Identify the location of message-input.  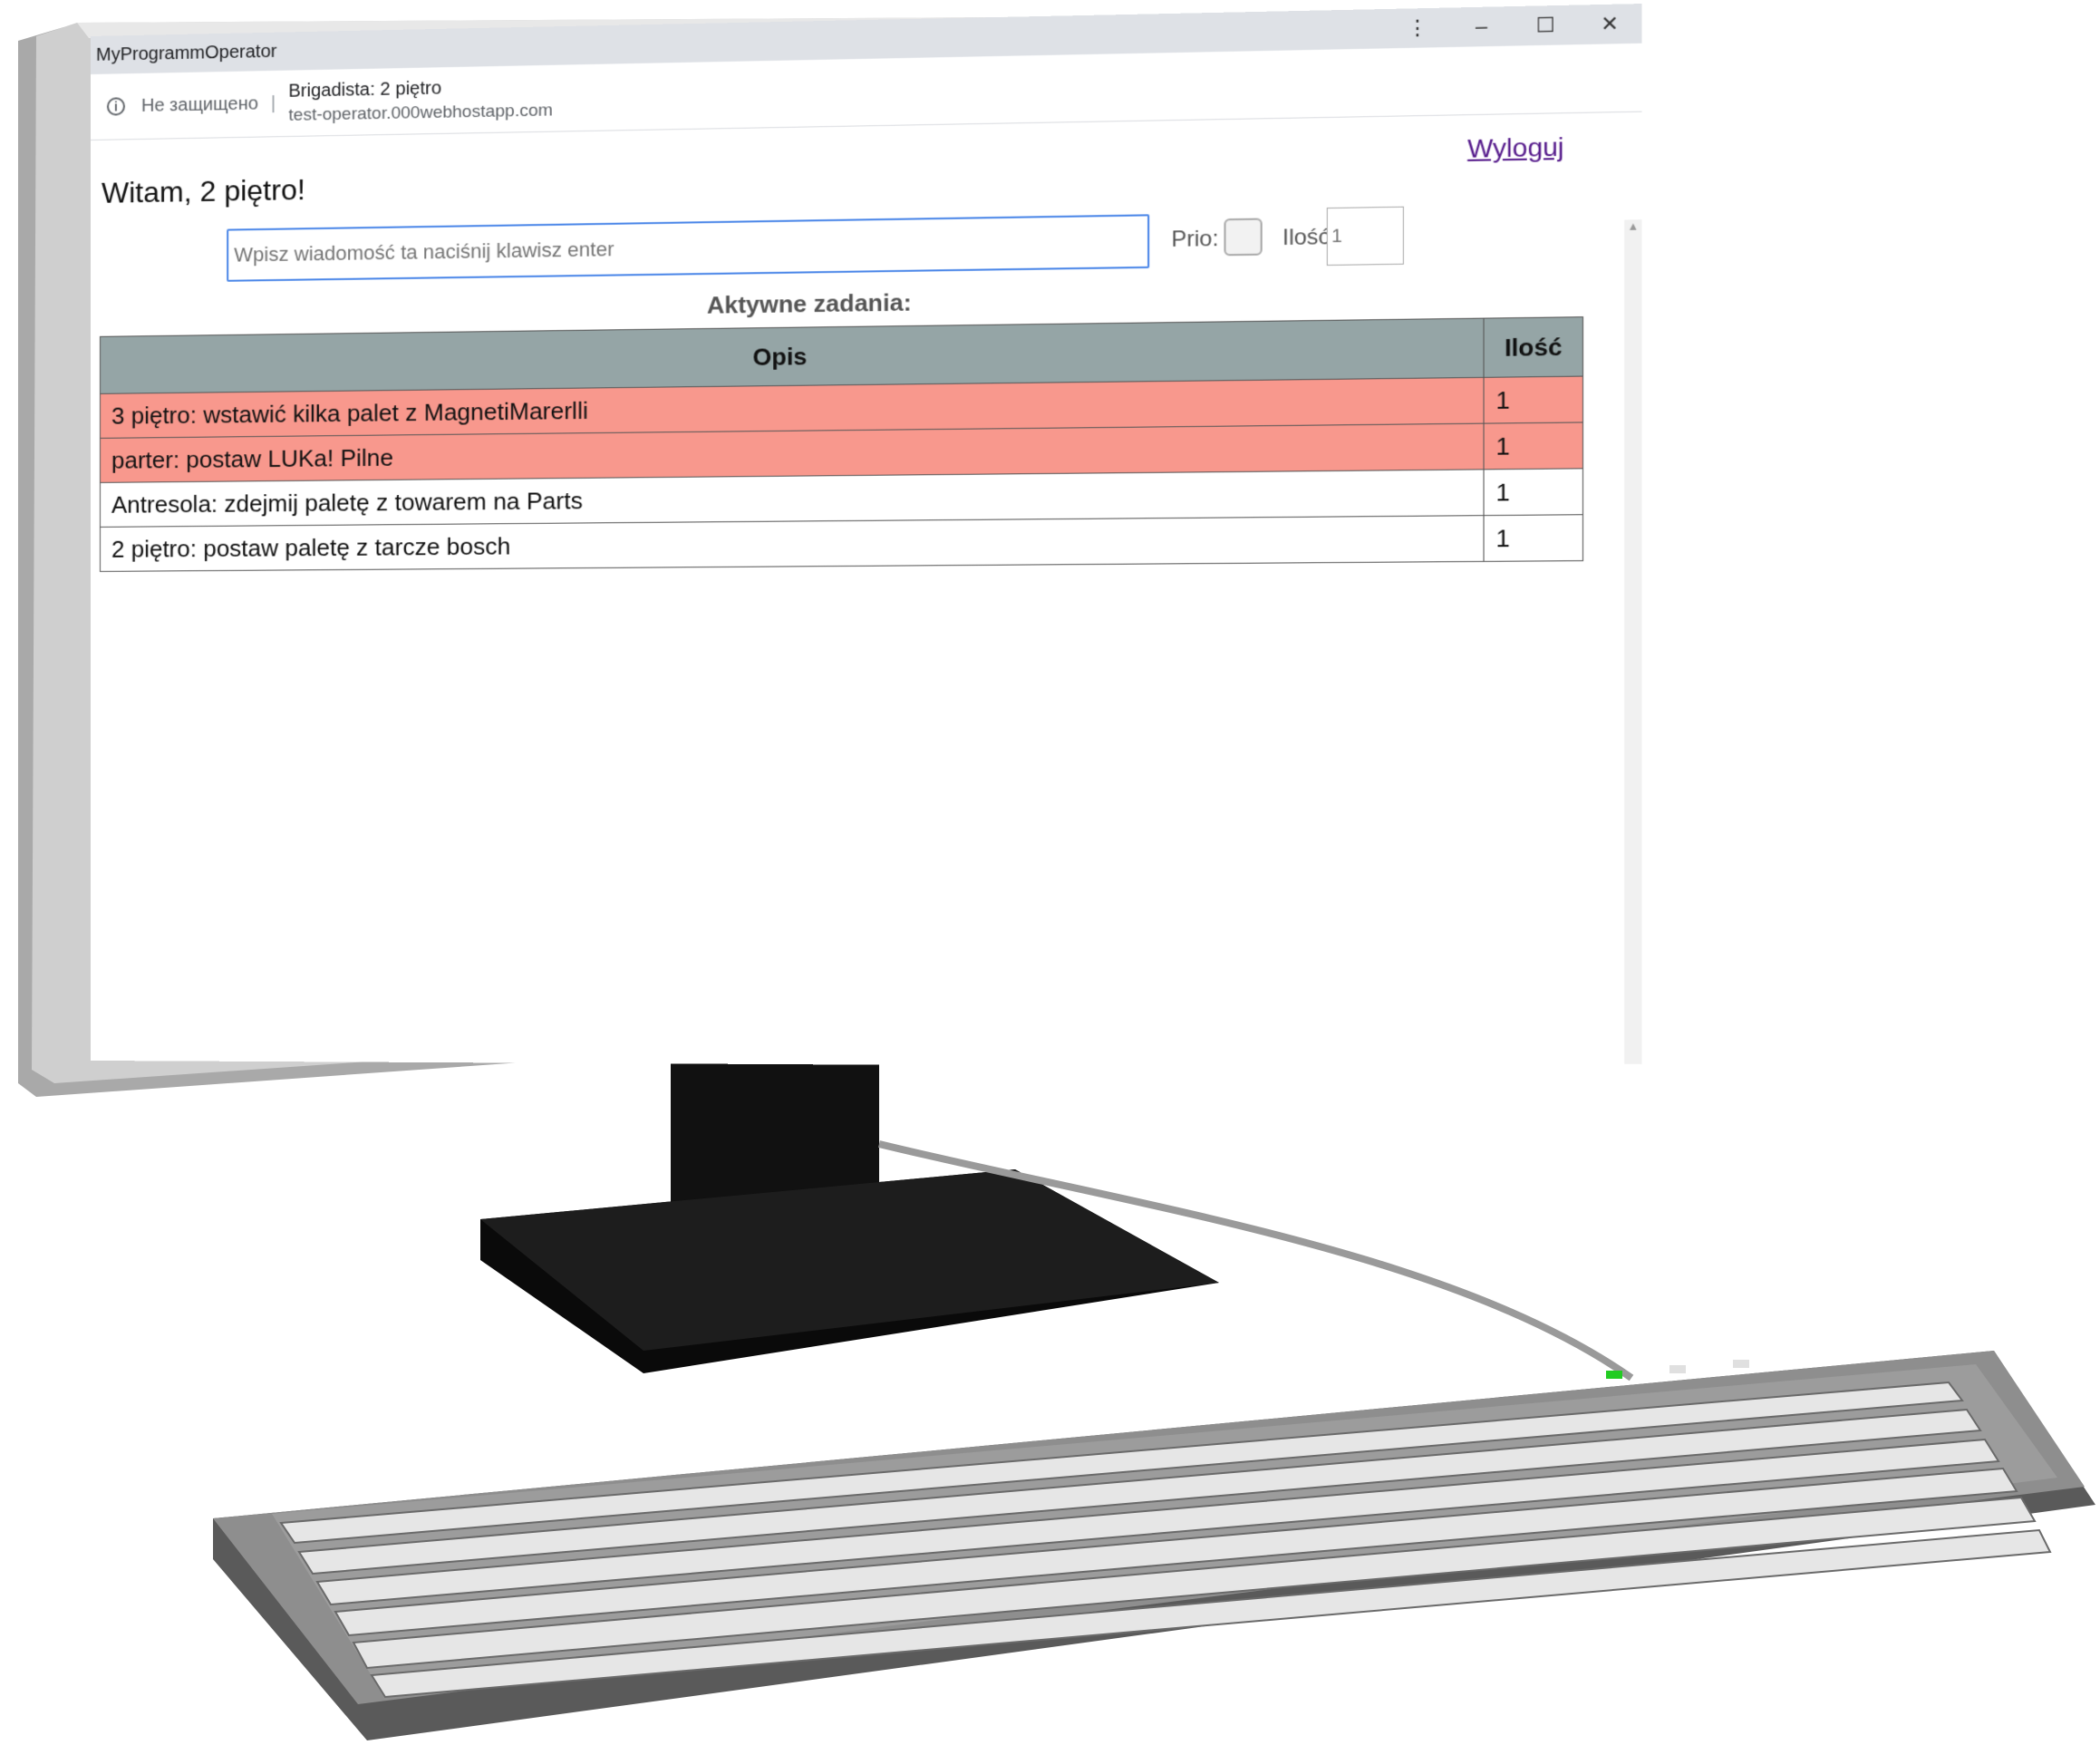
(688, 248).